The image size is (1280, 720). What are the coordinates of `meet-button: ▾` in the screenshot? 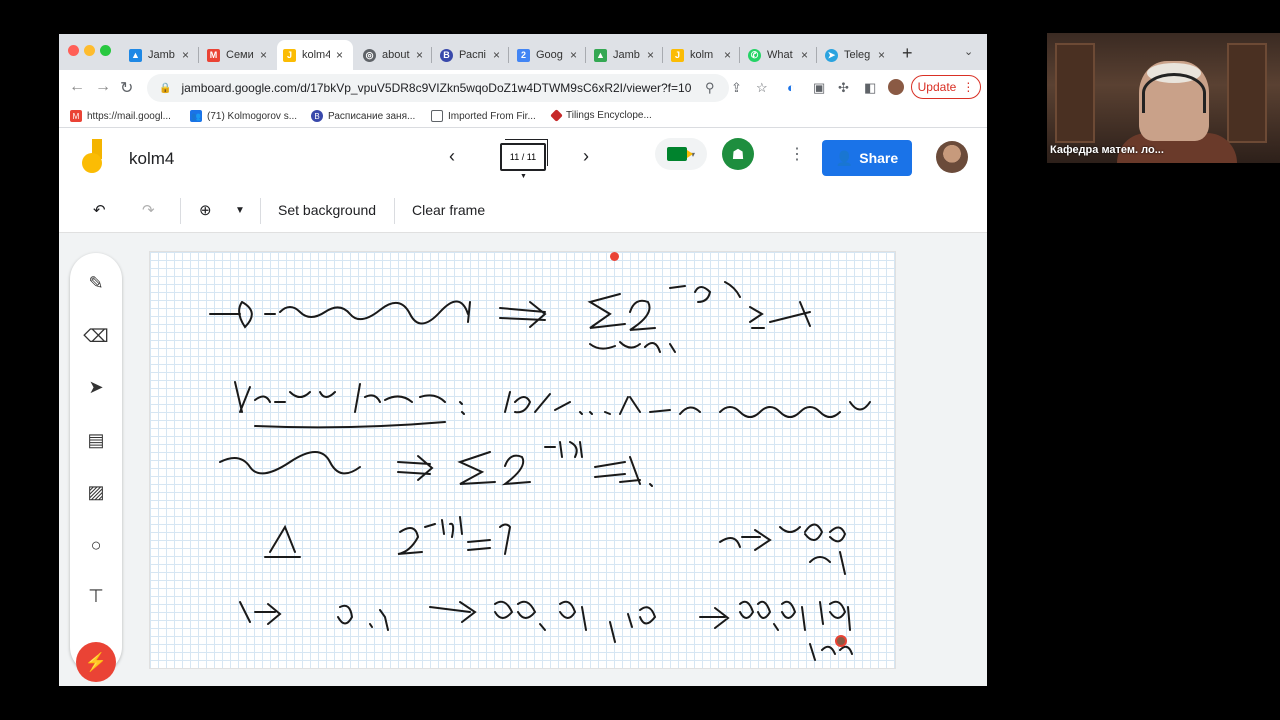 It's located at (681, 154).